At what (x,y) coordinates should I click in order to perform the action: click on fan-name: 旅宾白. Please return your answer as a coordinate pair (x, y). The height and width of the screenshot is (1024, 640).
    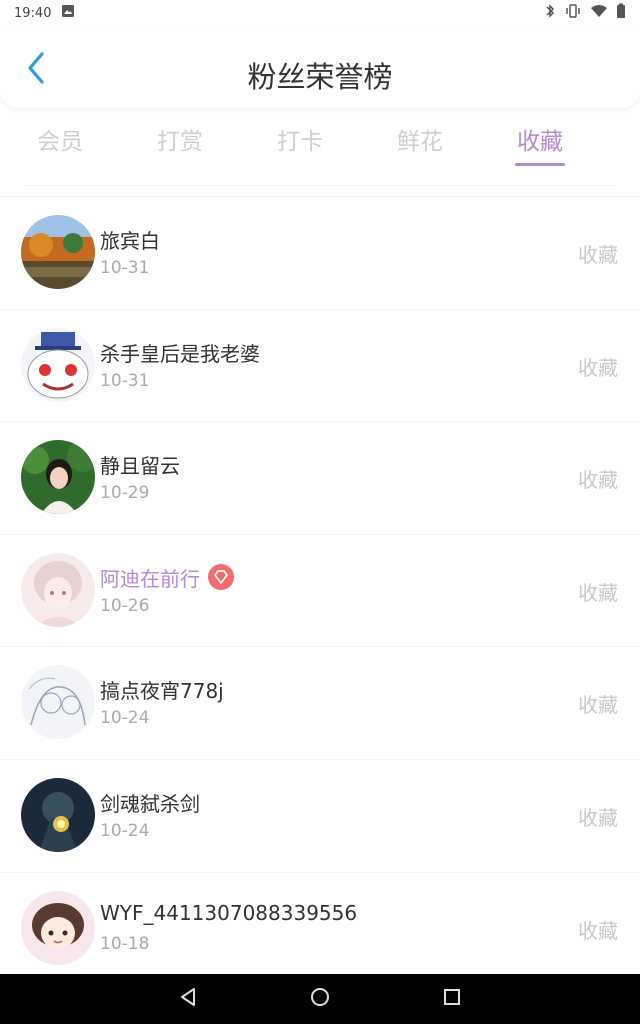
    Looking at the image, I should click on (130, 241).